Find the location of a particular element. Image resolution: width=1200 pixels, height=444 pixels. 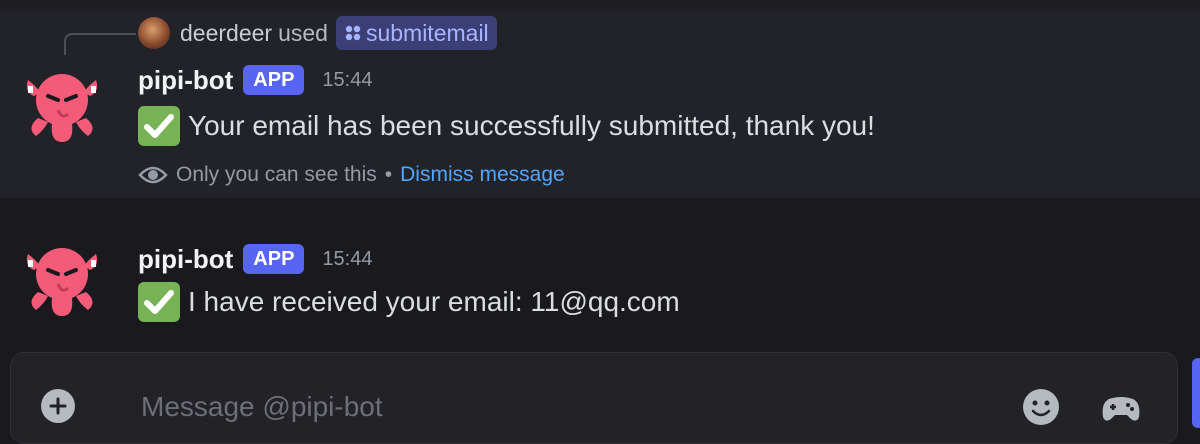

side-accent-bar is located at coordinates (1196, 393).